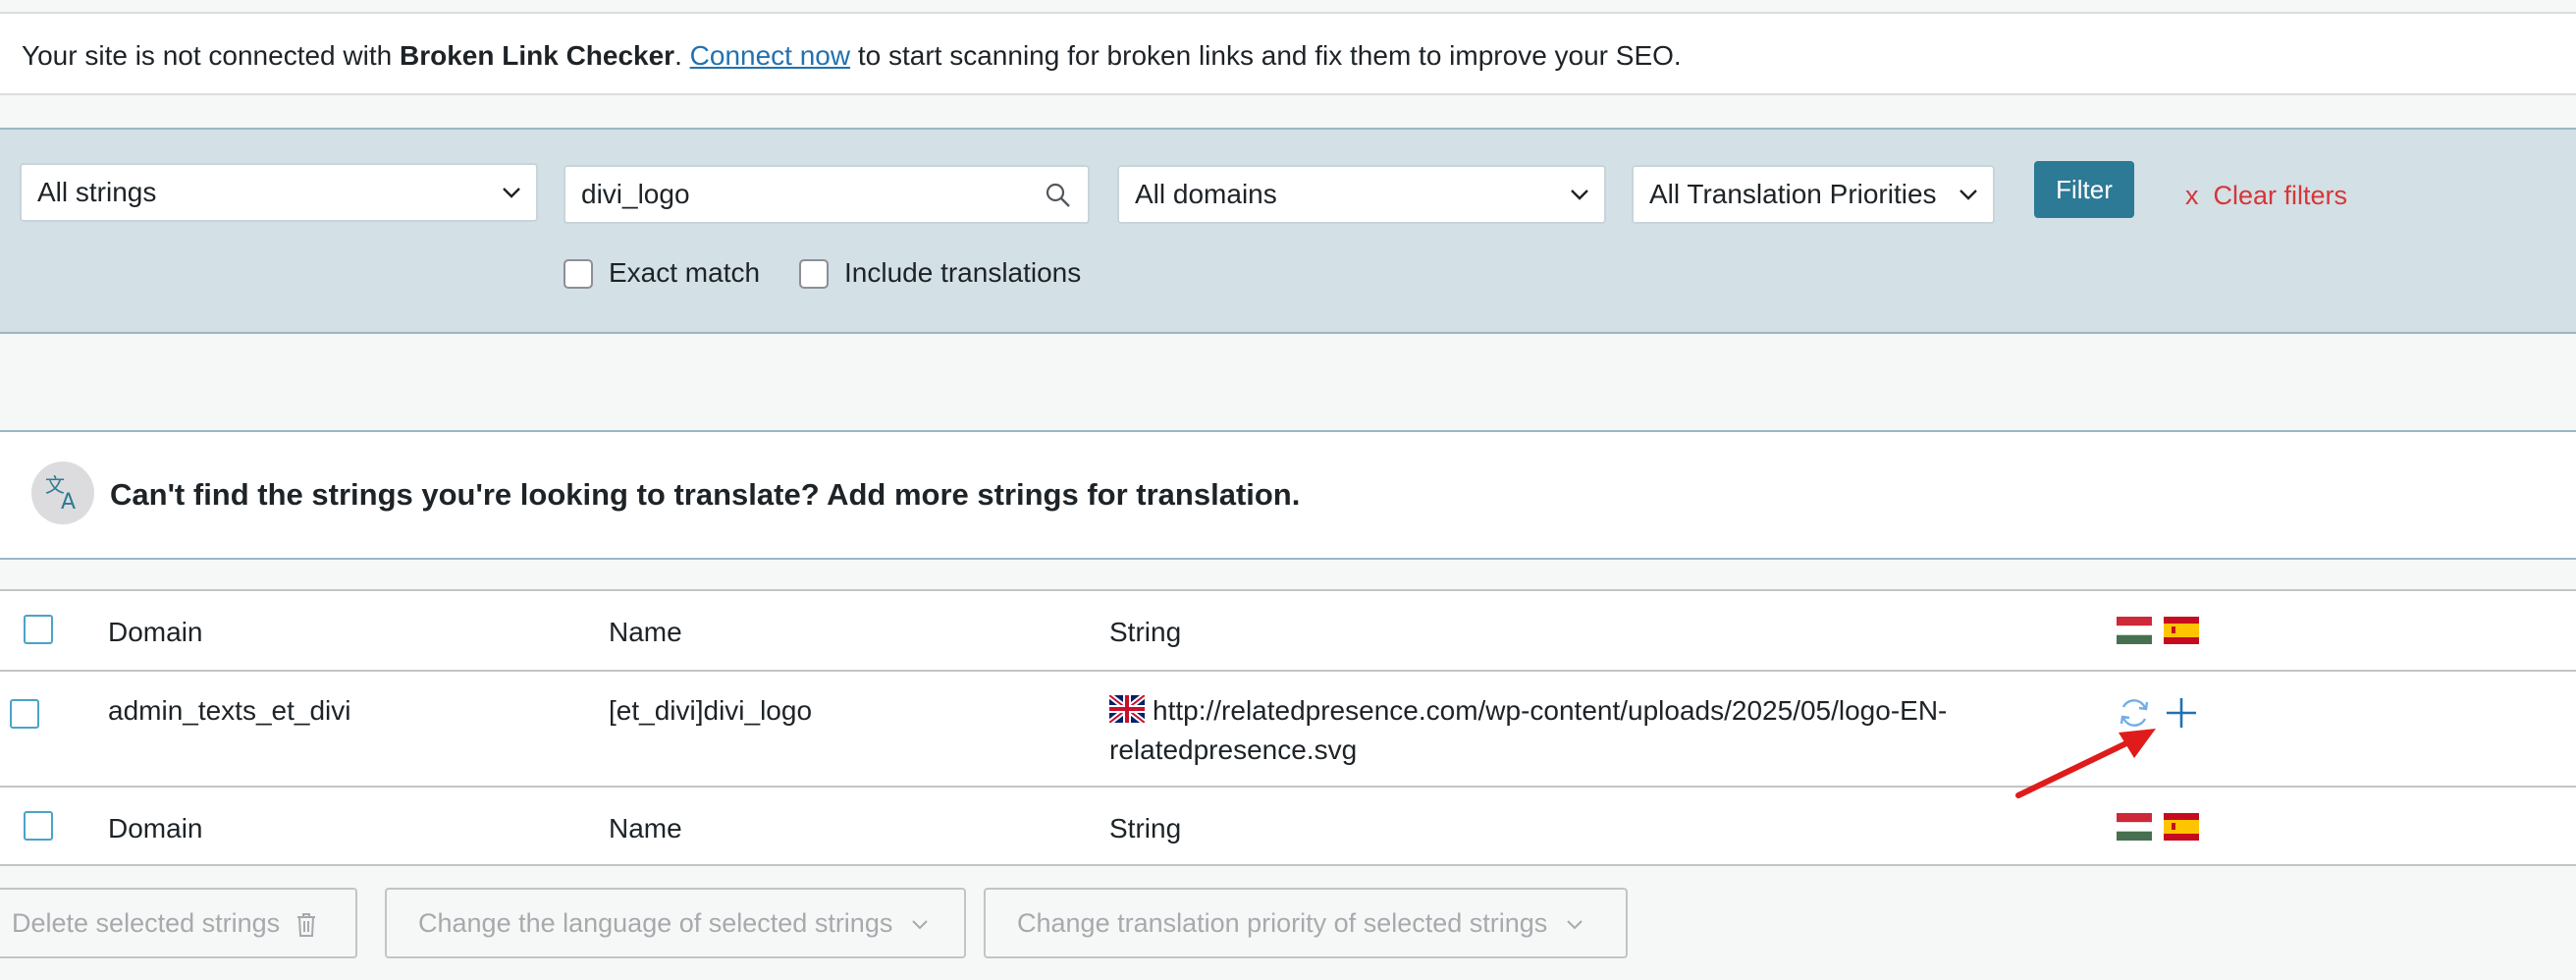 Image resolution: width=2576 pixels, height=980 pixels. Describe the element at coordinates (1288, 382) in the screenshot. I see `spacer-band` at that location.